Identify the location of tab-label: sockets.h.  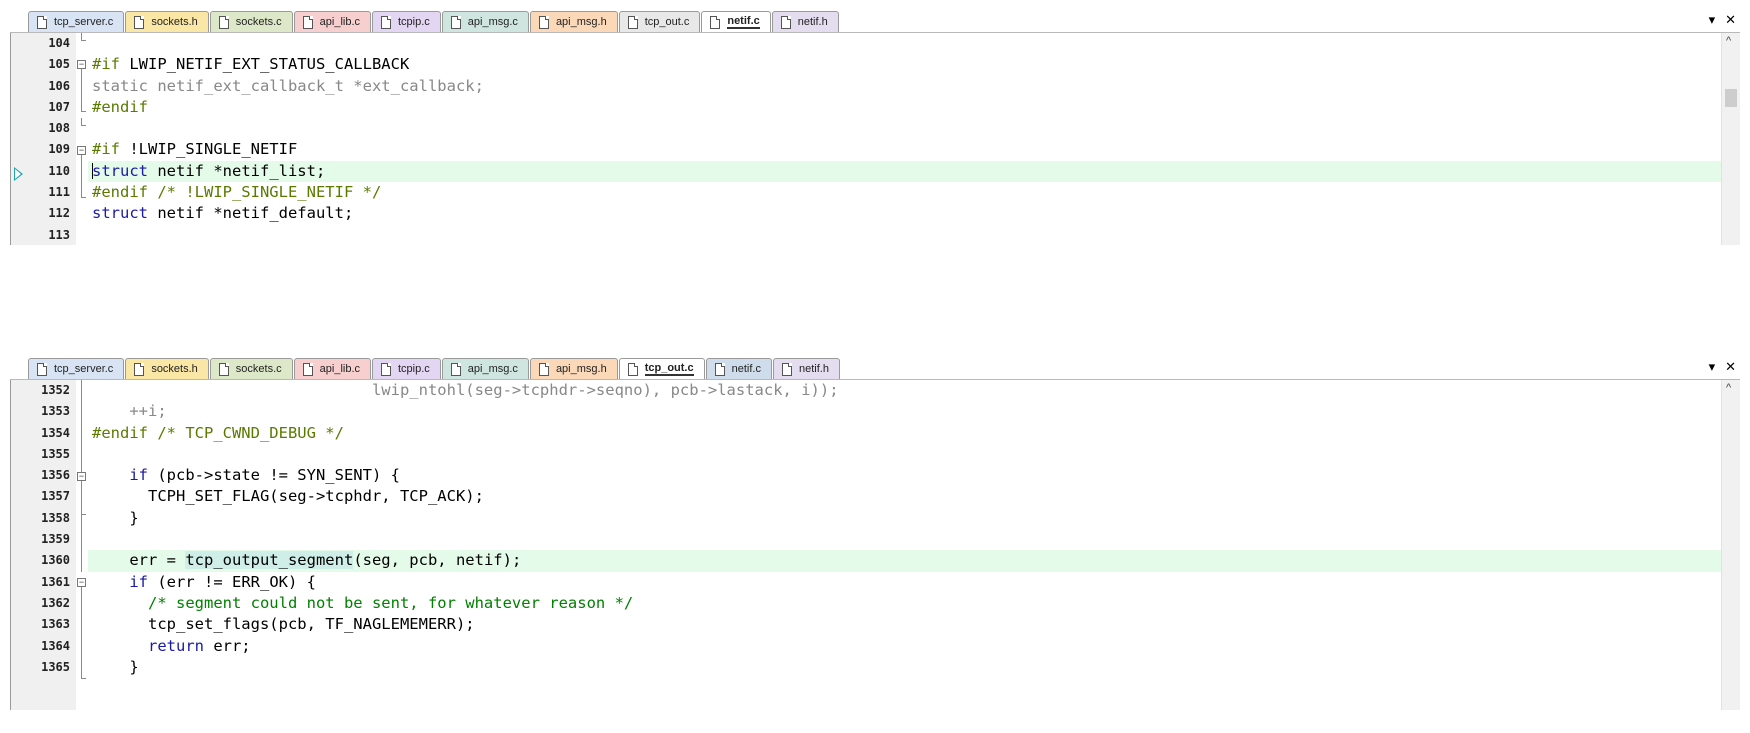
(174, 22).